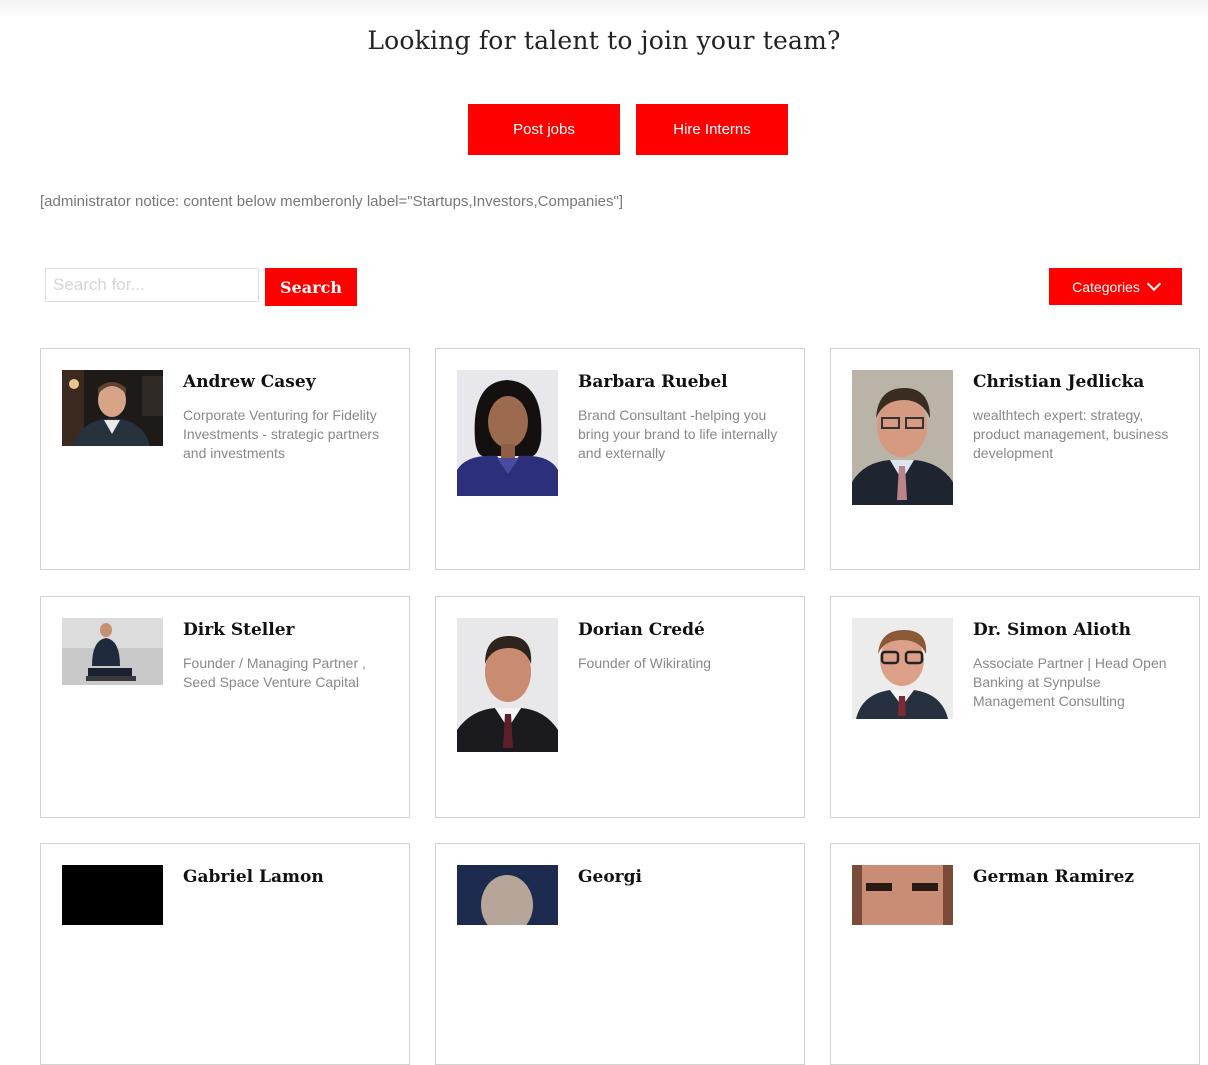 This screenshot has width=1208, height=1065. Describe the element at coordinates (641, 630) in the screenshot. I see `member-name: Dorian Credé` at that location.